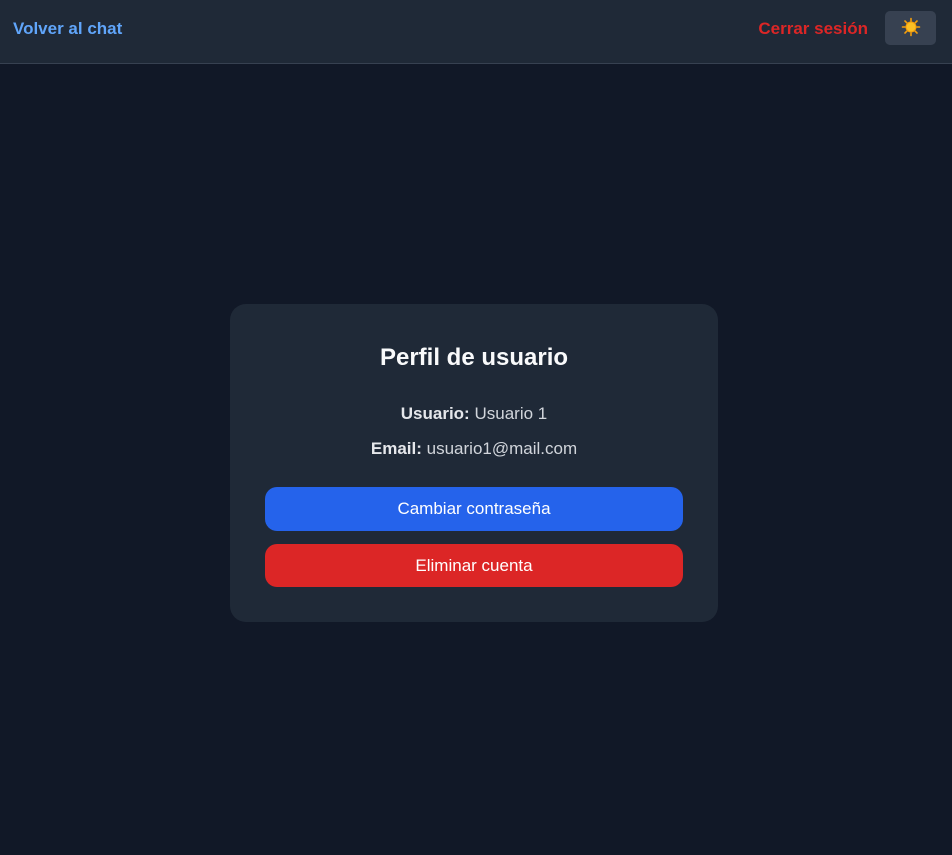 This screenshot has width=952, height=855. What do you see at coordinates (474, 565) in the screenshot?
I see `delete-account-button: Eliminar cuenta` at bounding box center [474, 565].